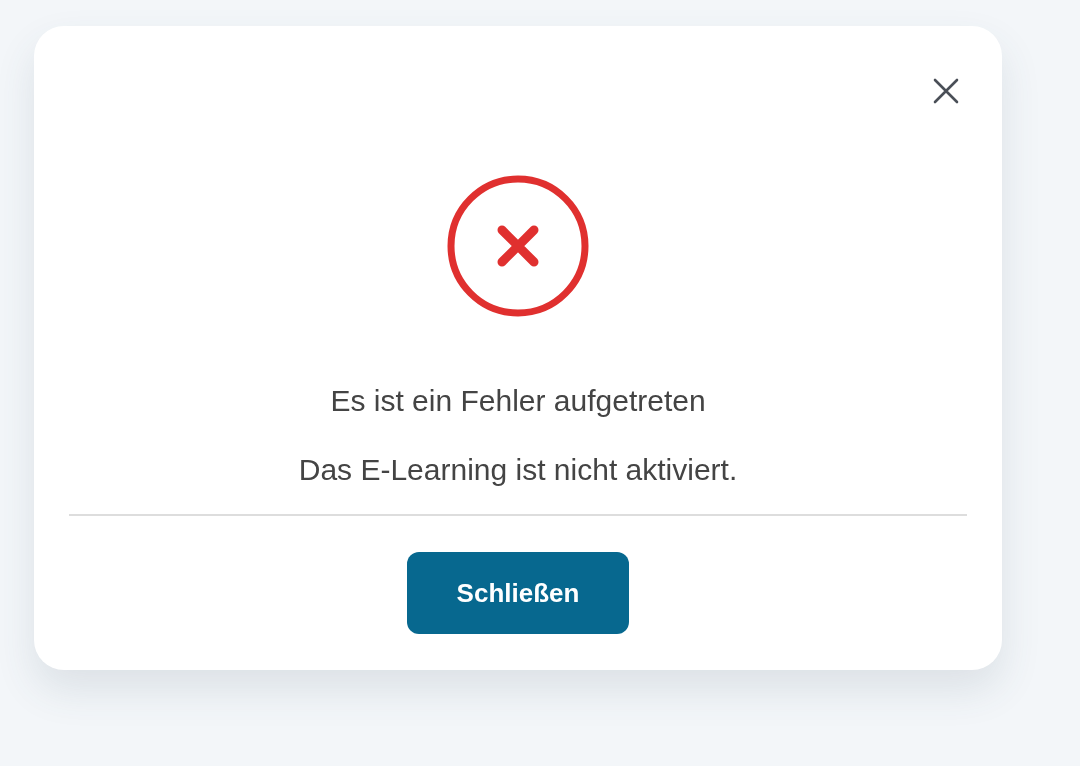 The height and width of the screenshot is (766, 1080). I want to click on error-message: Das E-Learning ist nicht aktiviert., so click(518, 470).